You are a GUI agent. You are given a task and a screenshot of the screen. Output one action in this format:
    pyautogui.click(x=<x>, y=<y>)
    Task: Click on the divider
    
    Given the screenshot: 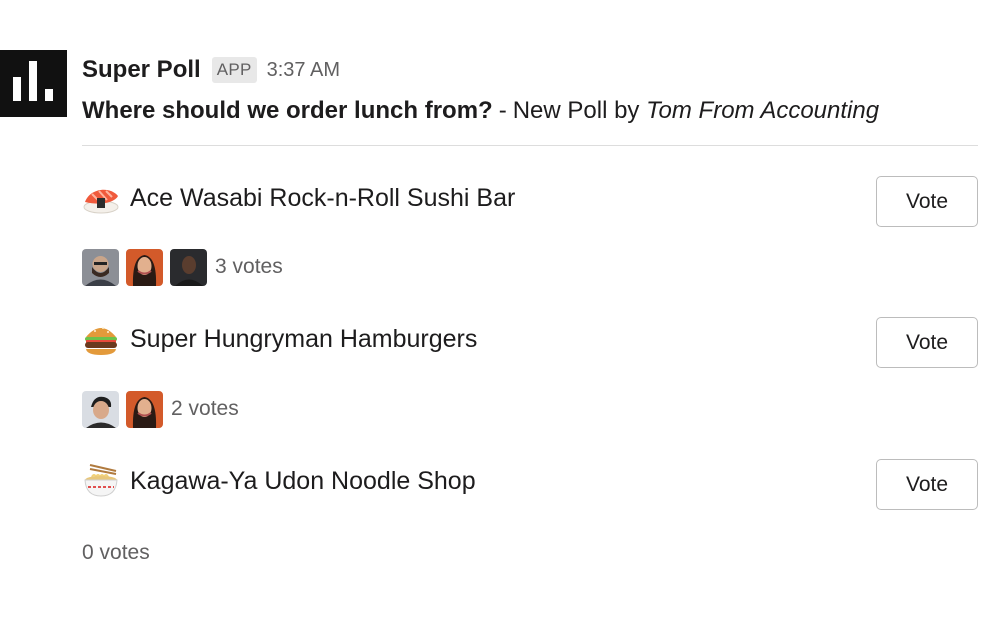 What is the action you would take?
    pyautogui.click(x=530, y=145)
    